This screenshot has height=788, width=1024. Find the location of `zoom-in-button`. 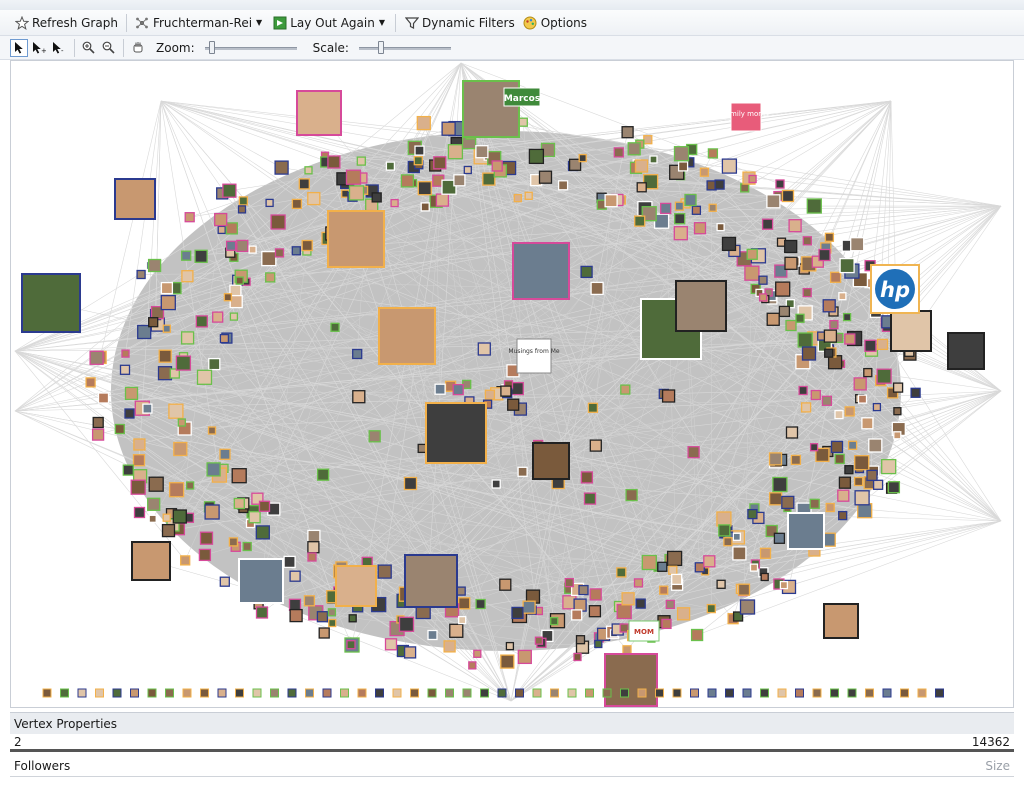

zoom-in-button is located at coordinates (88, 48).